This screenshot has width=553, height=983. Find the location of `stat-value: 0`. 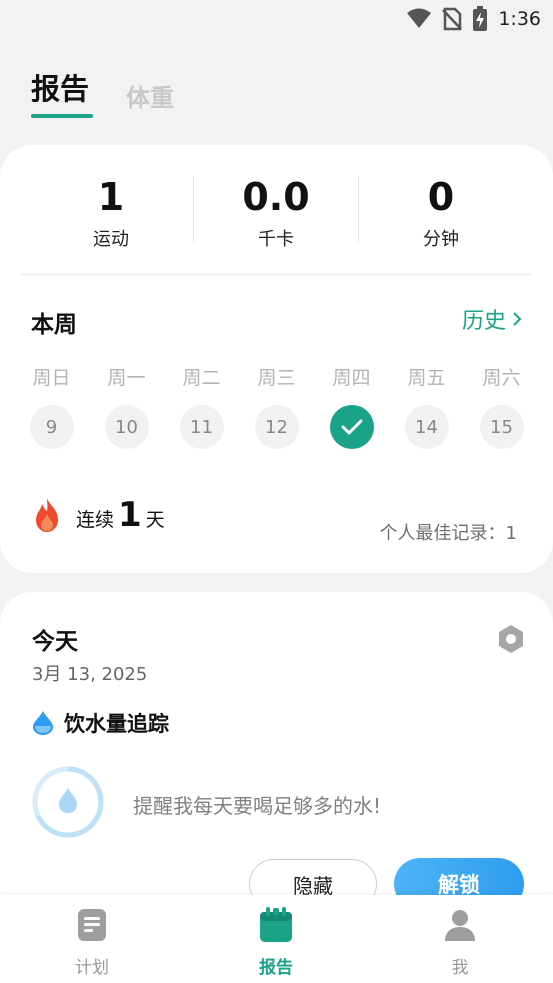

stat-value: 0 is located at coordinates (441, 197).